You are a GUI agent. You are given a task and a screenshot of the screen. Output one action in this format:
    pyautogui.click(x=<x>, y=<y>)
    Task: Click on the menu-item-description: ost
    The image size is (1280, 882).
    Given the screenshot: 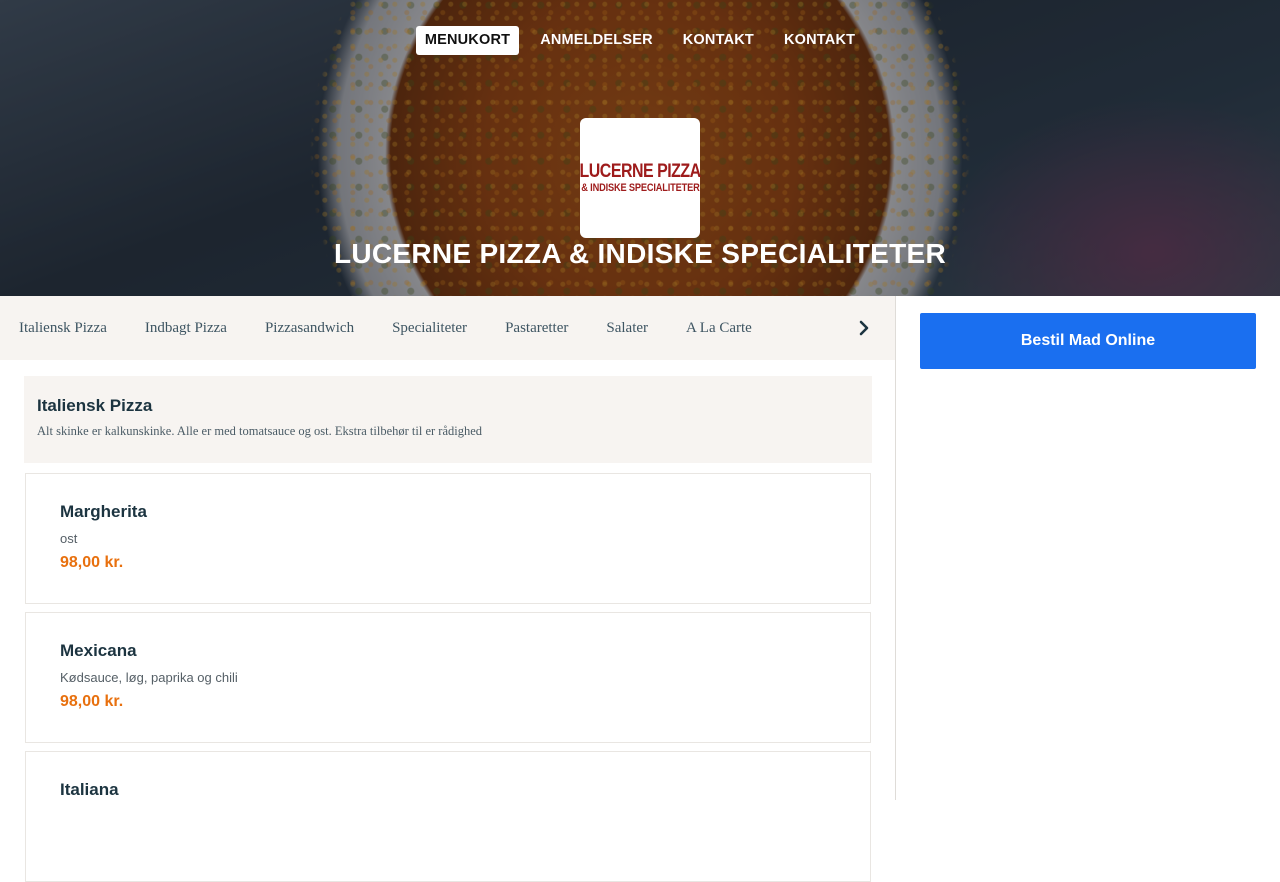 What is the action you would take?
    pyautogui.click(x=69, y=538)
    